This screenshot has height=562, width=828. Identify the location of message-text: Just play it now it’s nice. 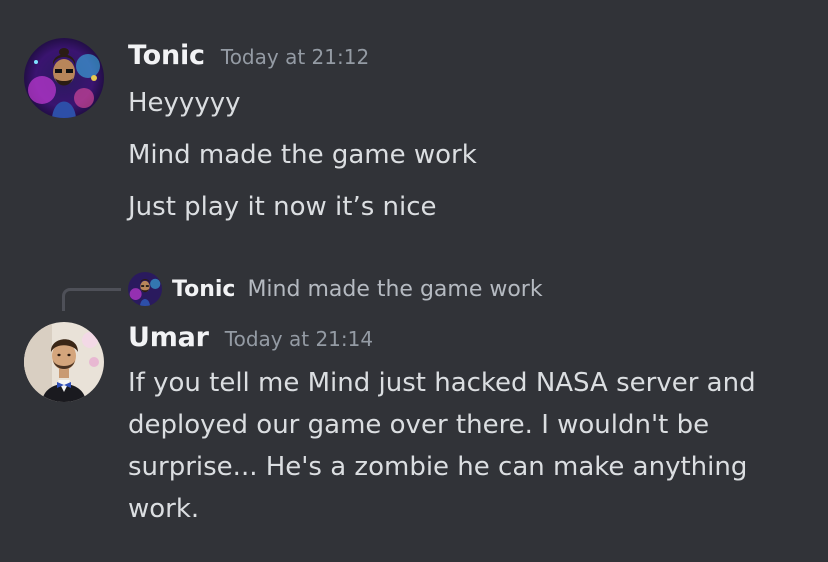
(282, 207).